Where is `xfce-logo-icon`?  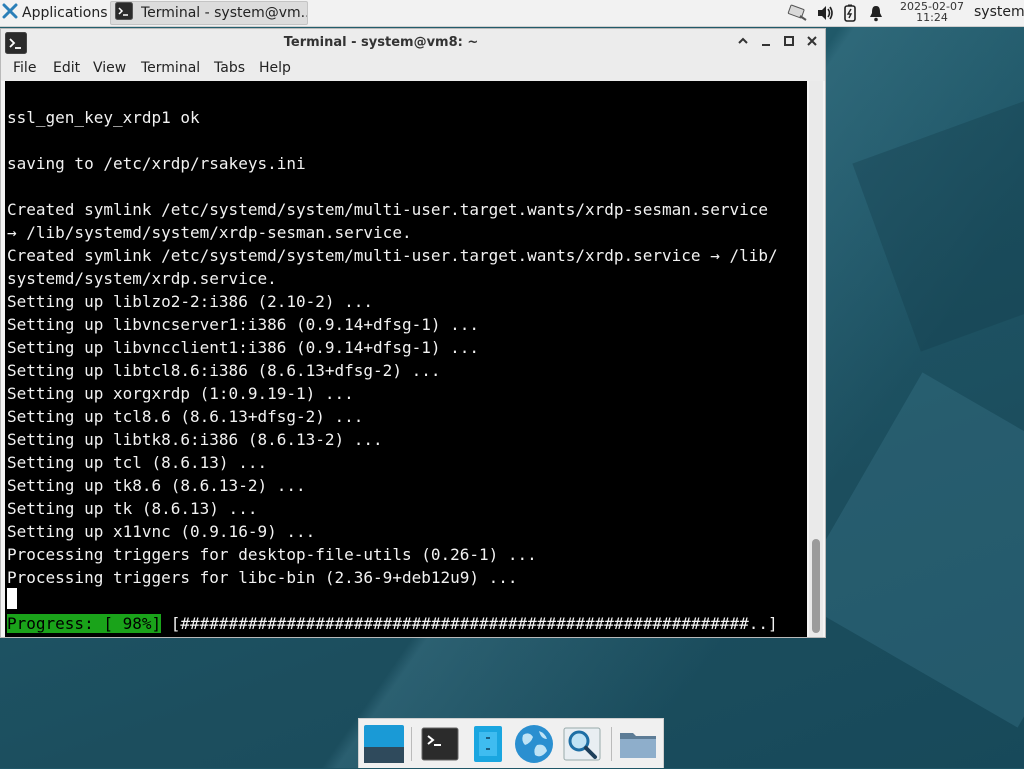 xfce-logo-icon is located at coordinates (10, 13).